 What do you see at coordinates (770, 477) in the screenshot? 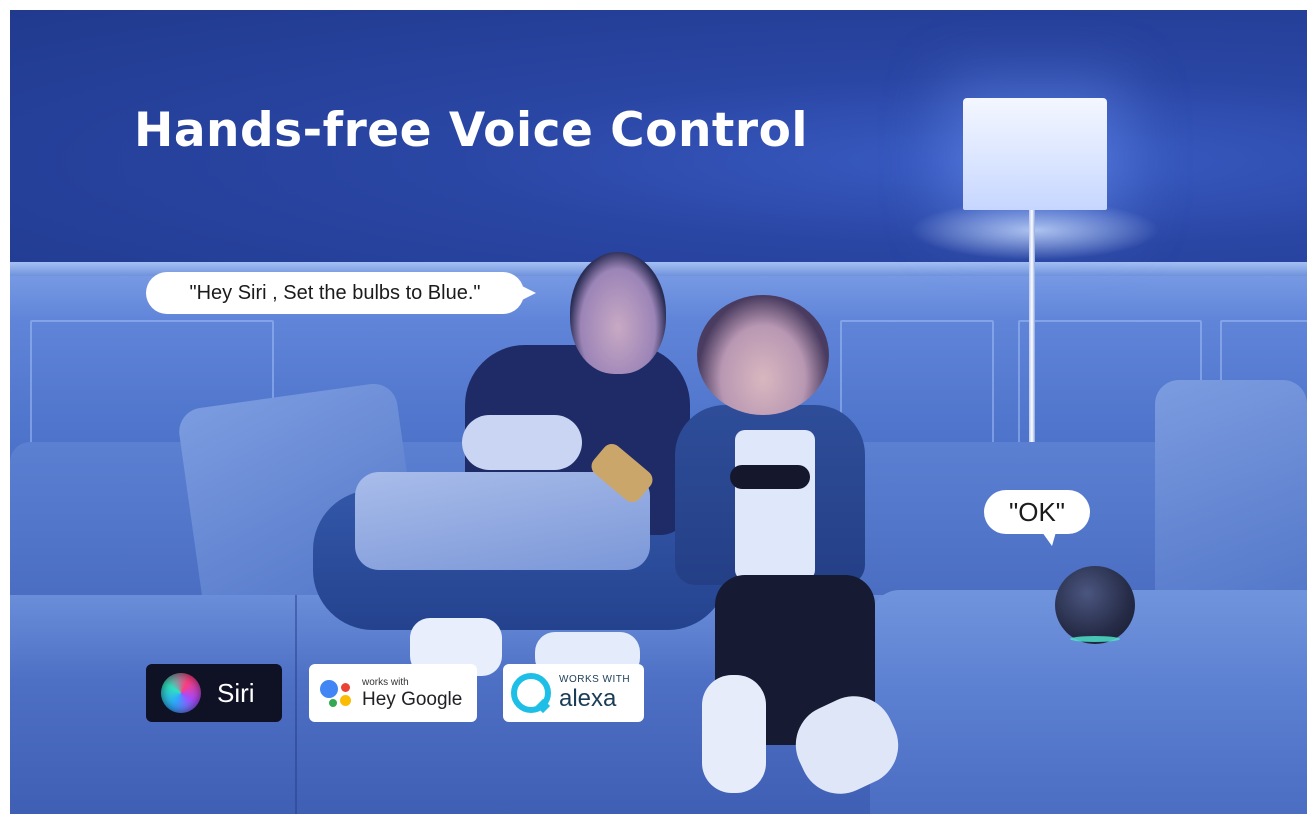
I see `game-controller` at bounding box center [770, 477].